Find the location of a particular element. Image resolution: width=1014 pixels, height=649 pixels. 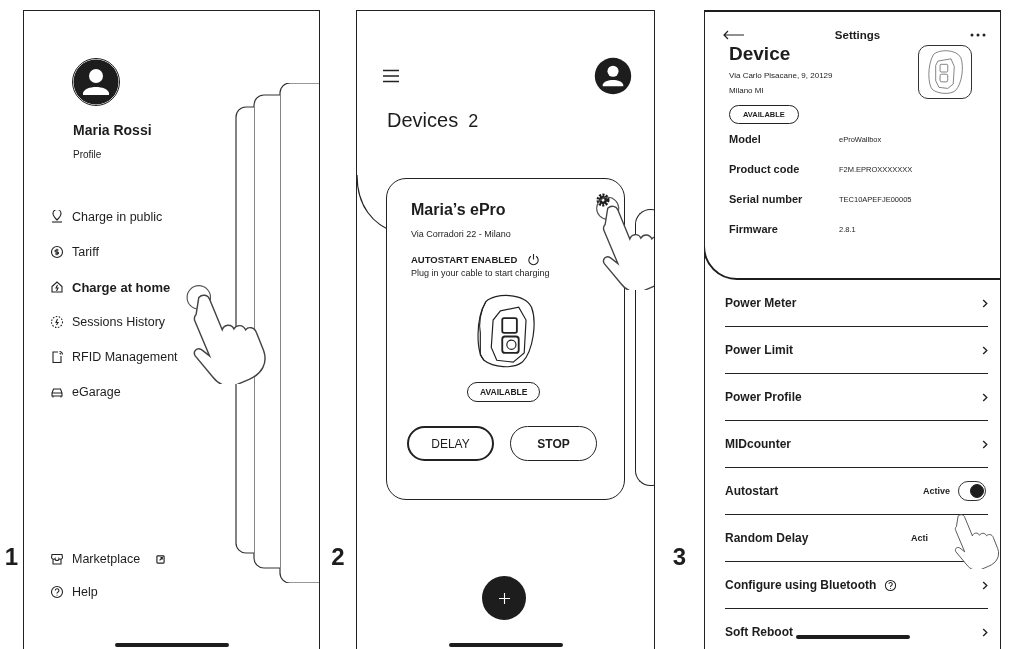

toggle-status: Active is located at coordinates (936, 491).